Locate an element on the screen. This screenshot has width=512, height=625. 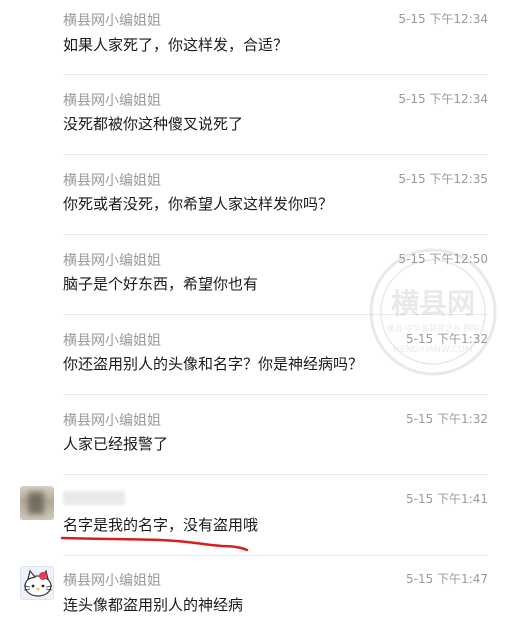
comment-text: 人家已经报警了 is located at coordinates (116, 444).